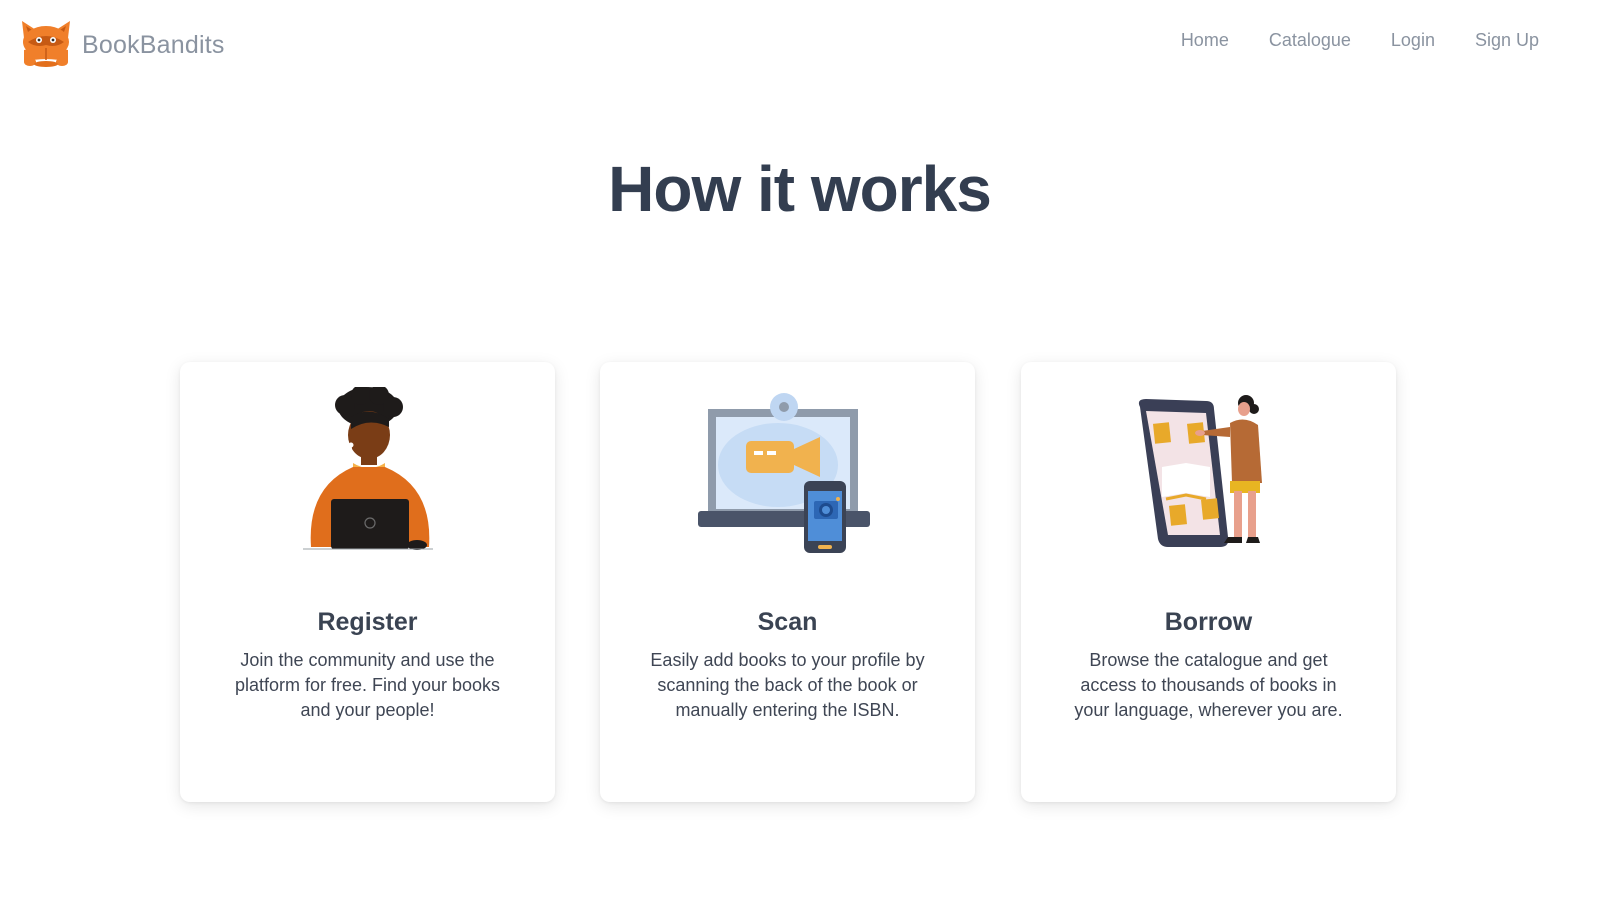 The image size is (1599, 900). What do you see at coordinates (799, 43) in the screenshot?
I see `navbar: BookBandits Home Catalogue Login Sign Up` at bounding box center [799, 43].